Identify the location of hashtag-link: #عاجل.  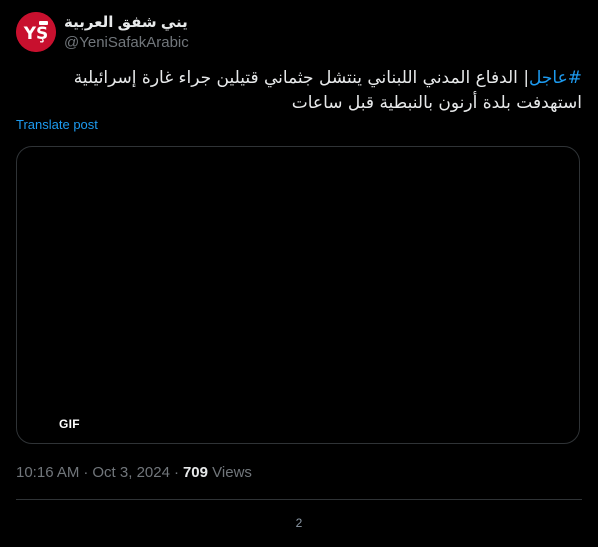
(555, 78).